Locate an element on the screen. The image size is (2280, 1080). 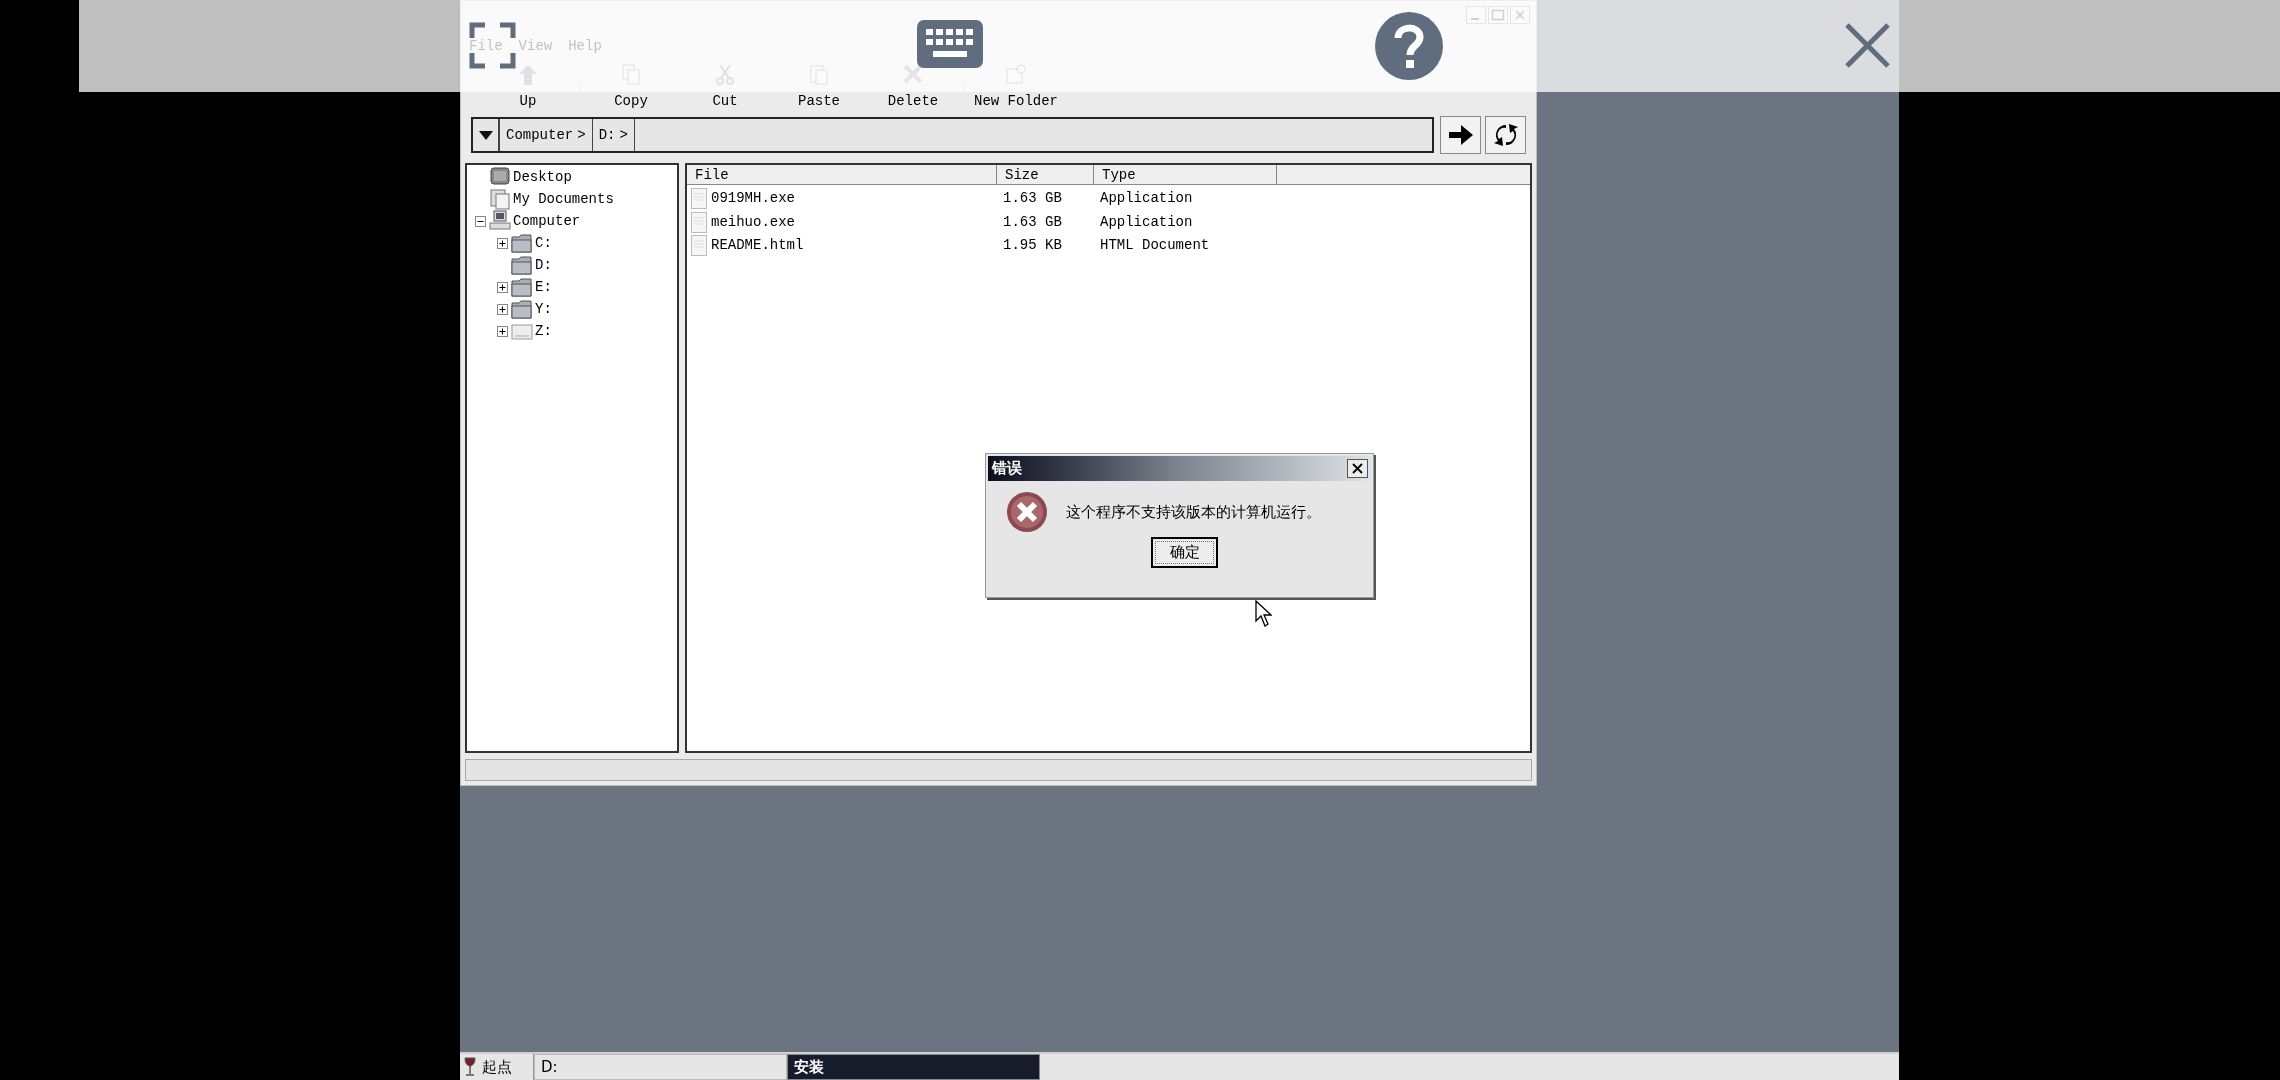
go-button is located at coordinates (1460, 135).